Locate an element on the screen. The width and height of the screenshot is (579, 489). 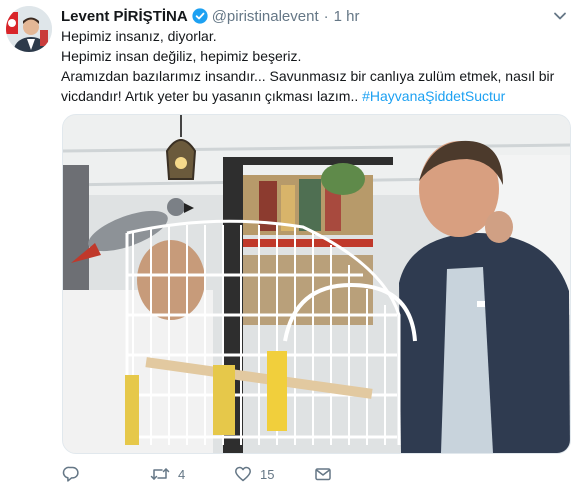
retweet-button: 4 is located at coordinates (192, 474).